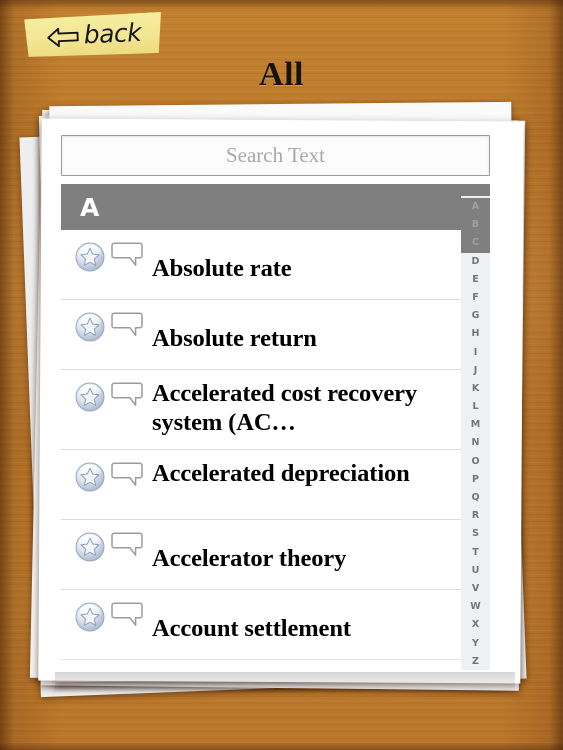  I want to click on alpha-index-b: B, so click(475, 225).